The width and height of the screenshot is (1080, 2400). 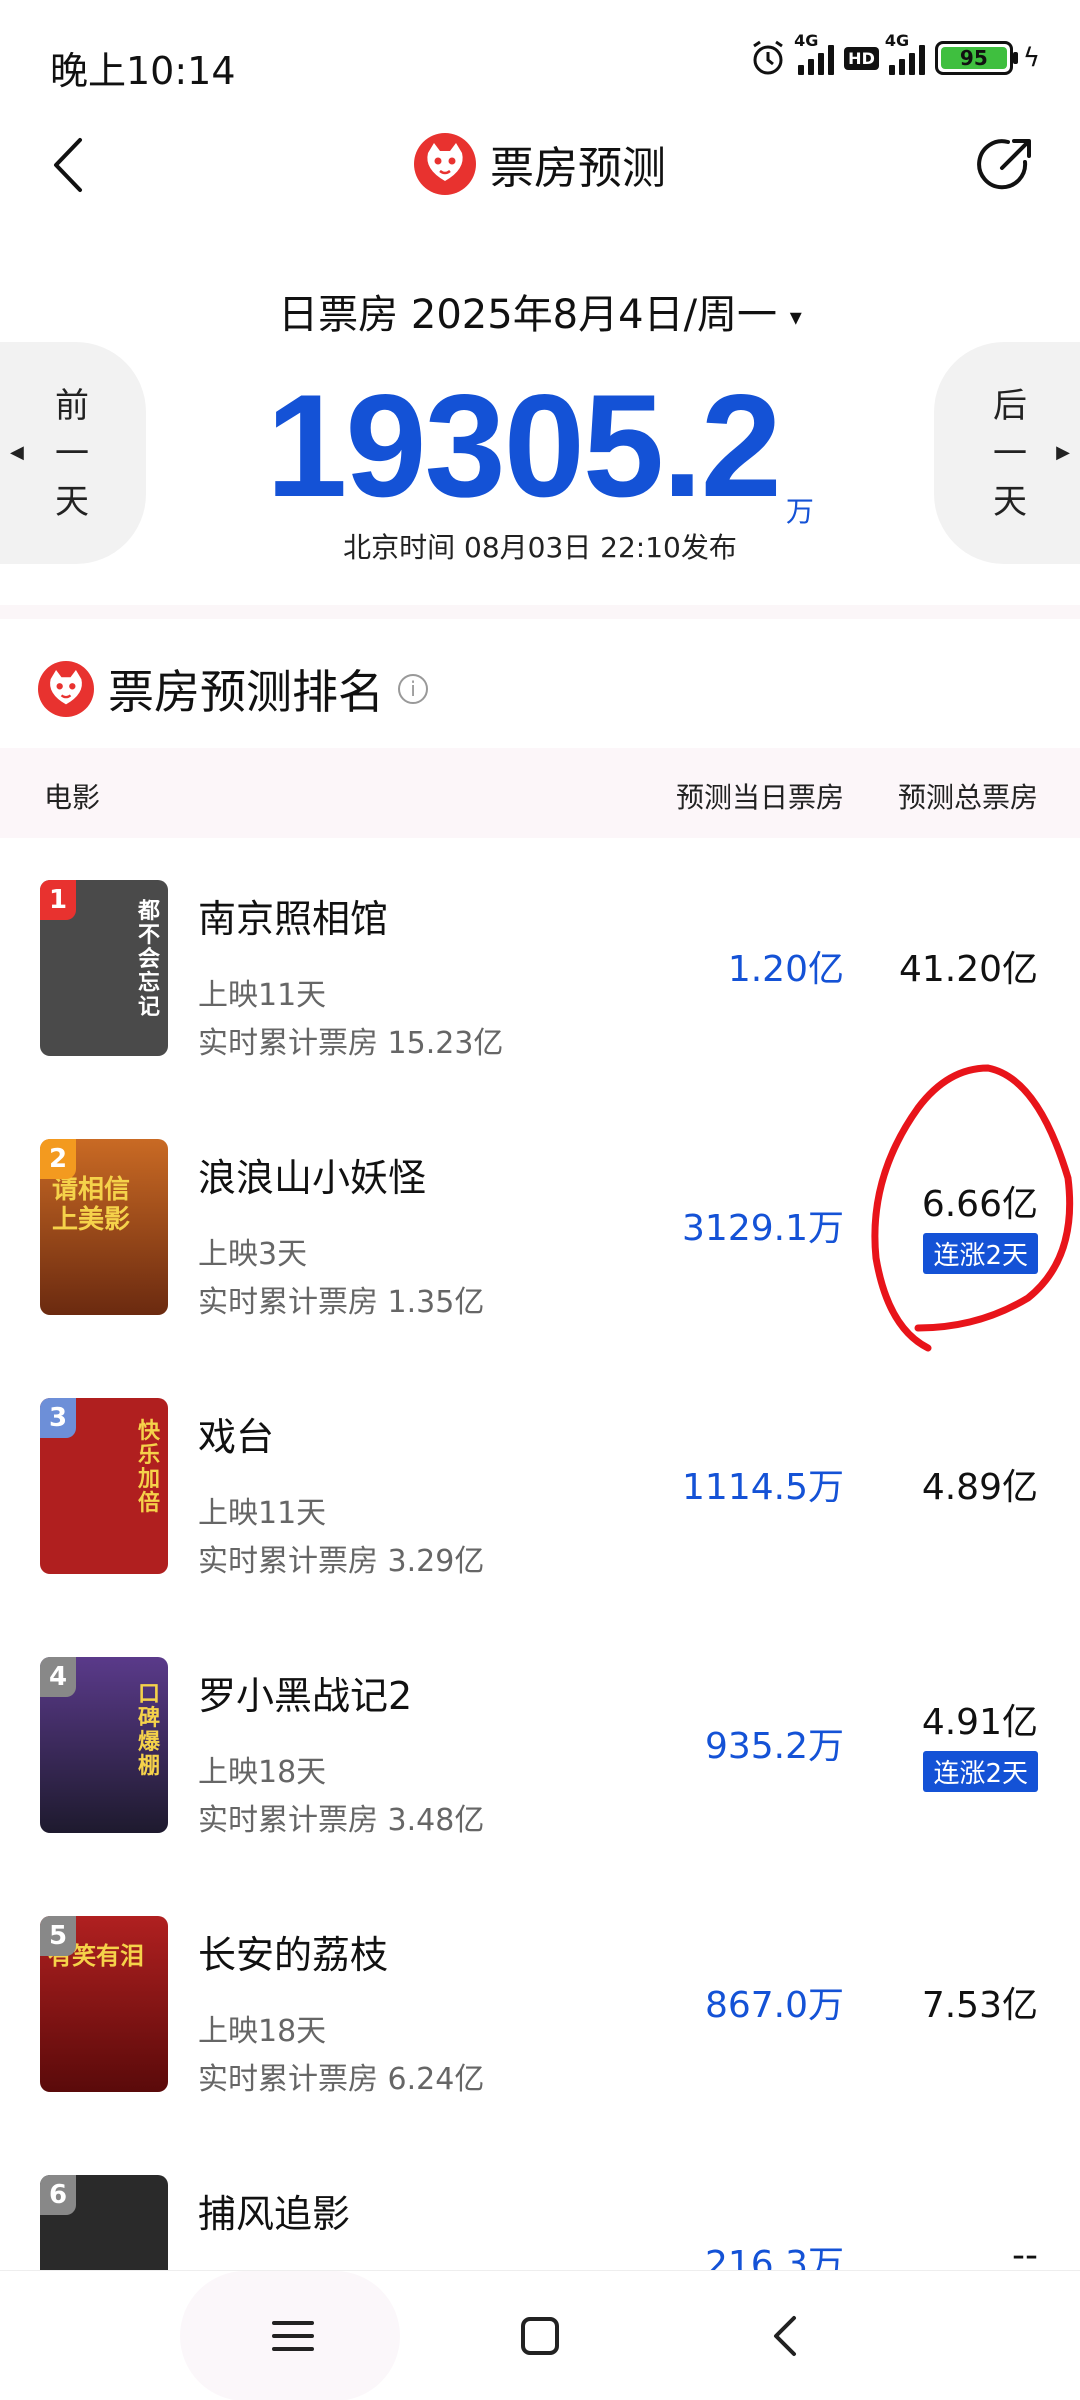 I want to click on movie-title: 浪浪山小妖怪, so click(x=312, y=1178).